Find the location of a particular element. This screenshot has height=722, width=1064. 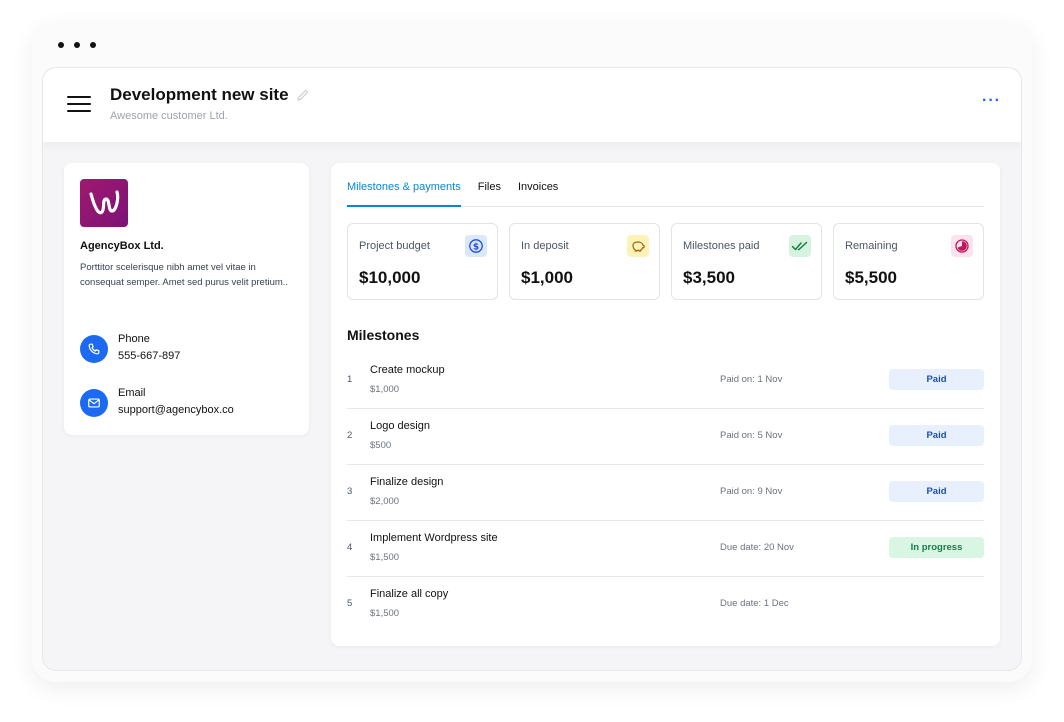

stat-label: Milestones paid is located at coordinates (721, 246).